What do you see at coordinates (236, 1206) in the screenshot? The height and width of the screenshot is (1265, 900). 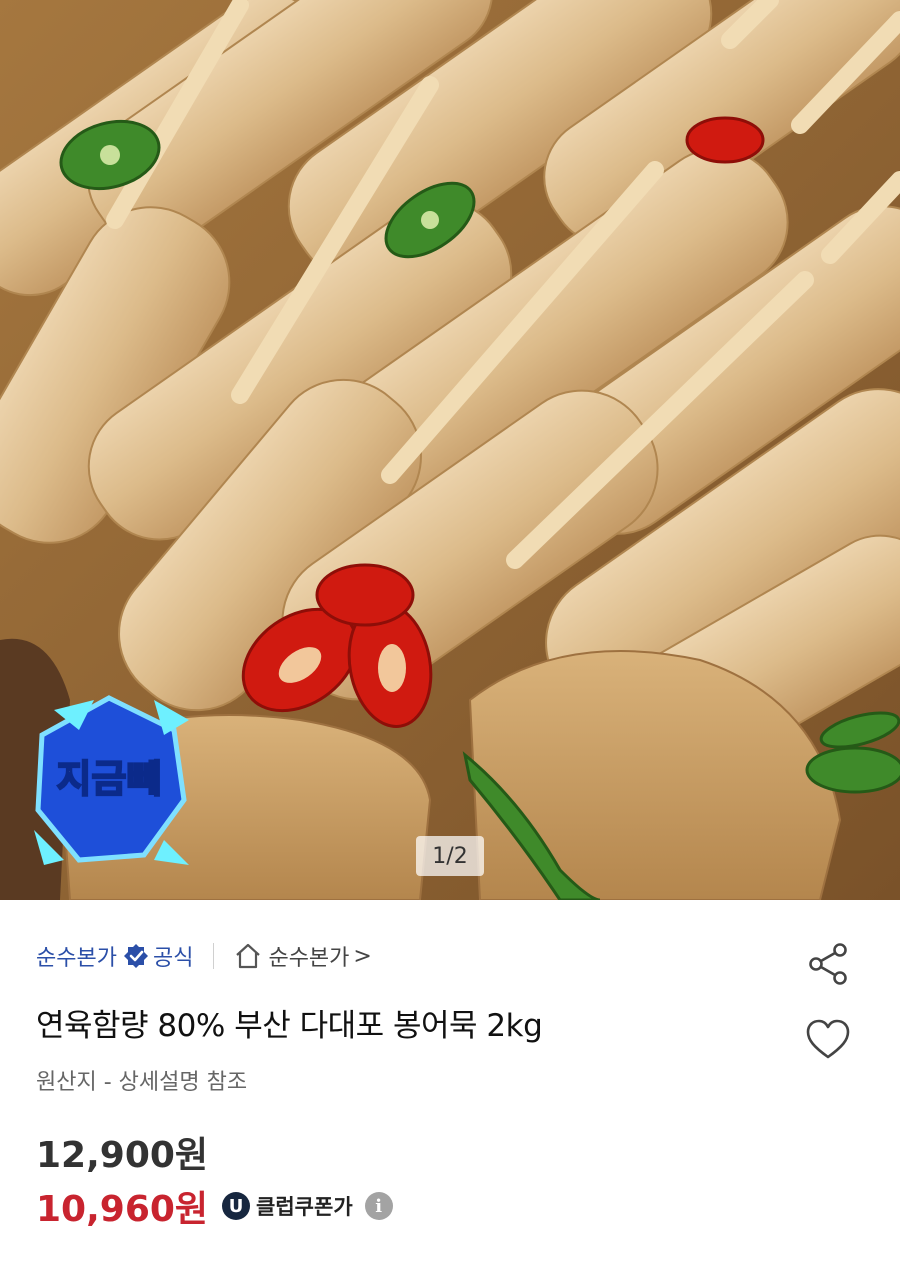 I see `club-coupon-icon: U` at bounding box center [236, 1206].